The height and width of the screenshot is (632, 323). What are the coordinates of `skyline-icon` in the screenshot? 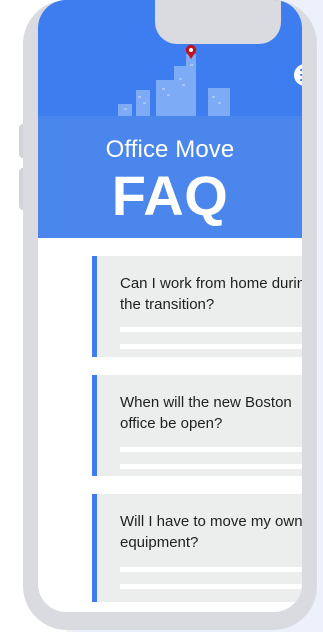 It's located at (174, 80).